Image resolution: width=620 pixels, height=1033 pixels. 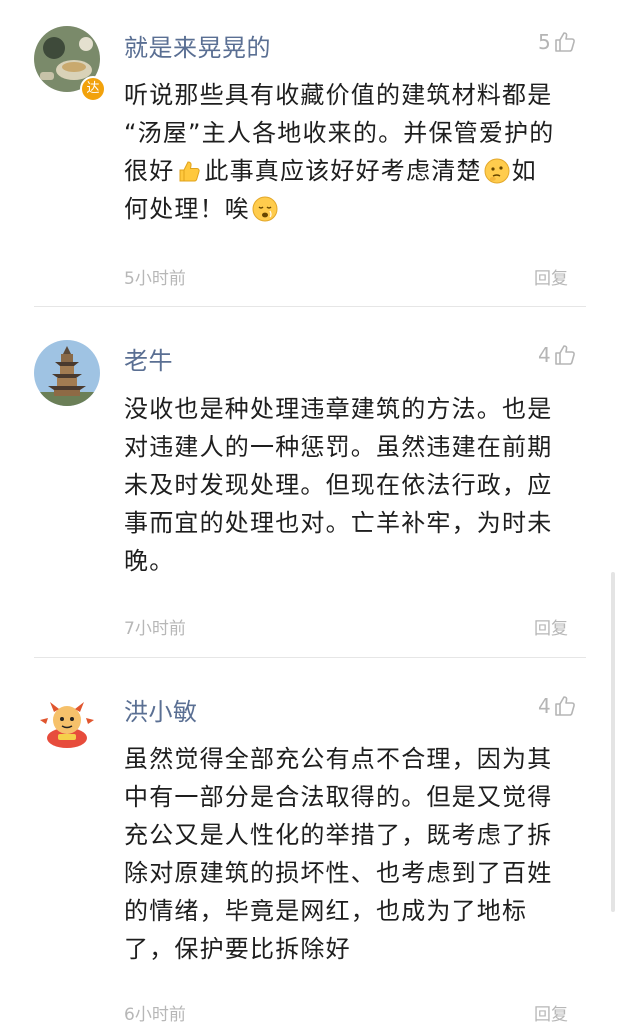 I want to click on comment-author: 老牛, so click(x=148, y=358).